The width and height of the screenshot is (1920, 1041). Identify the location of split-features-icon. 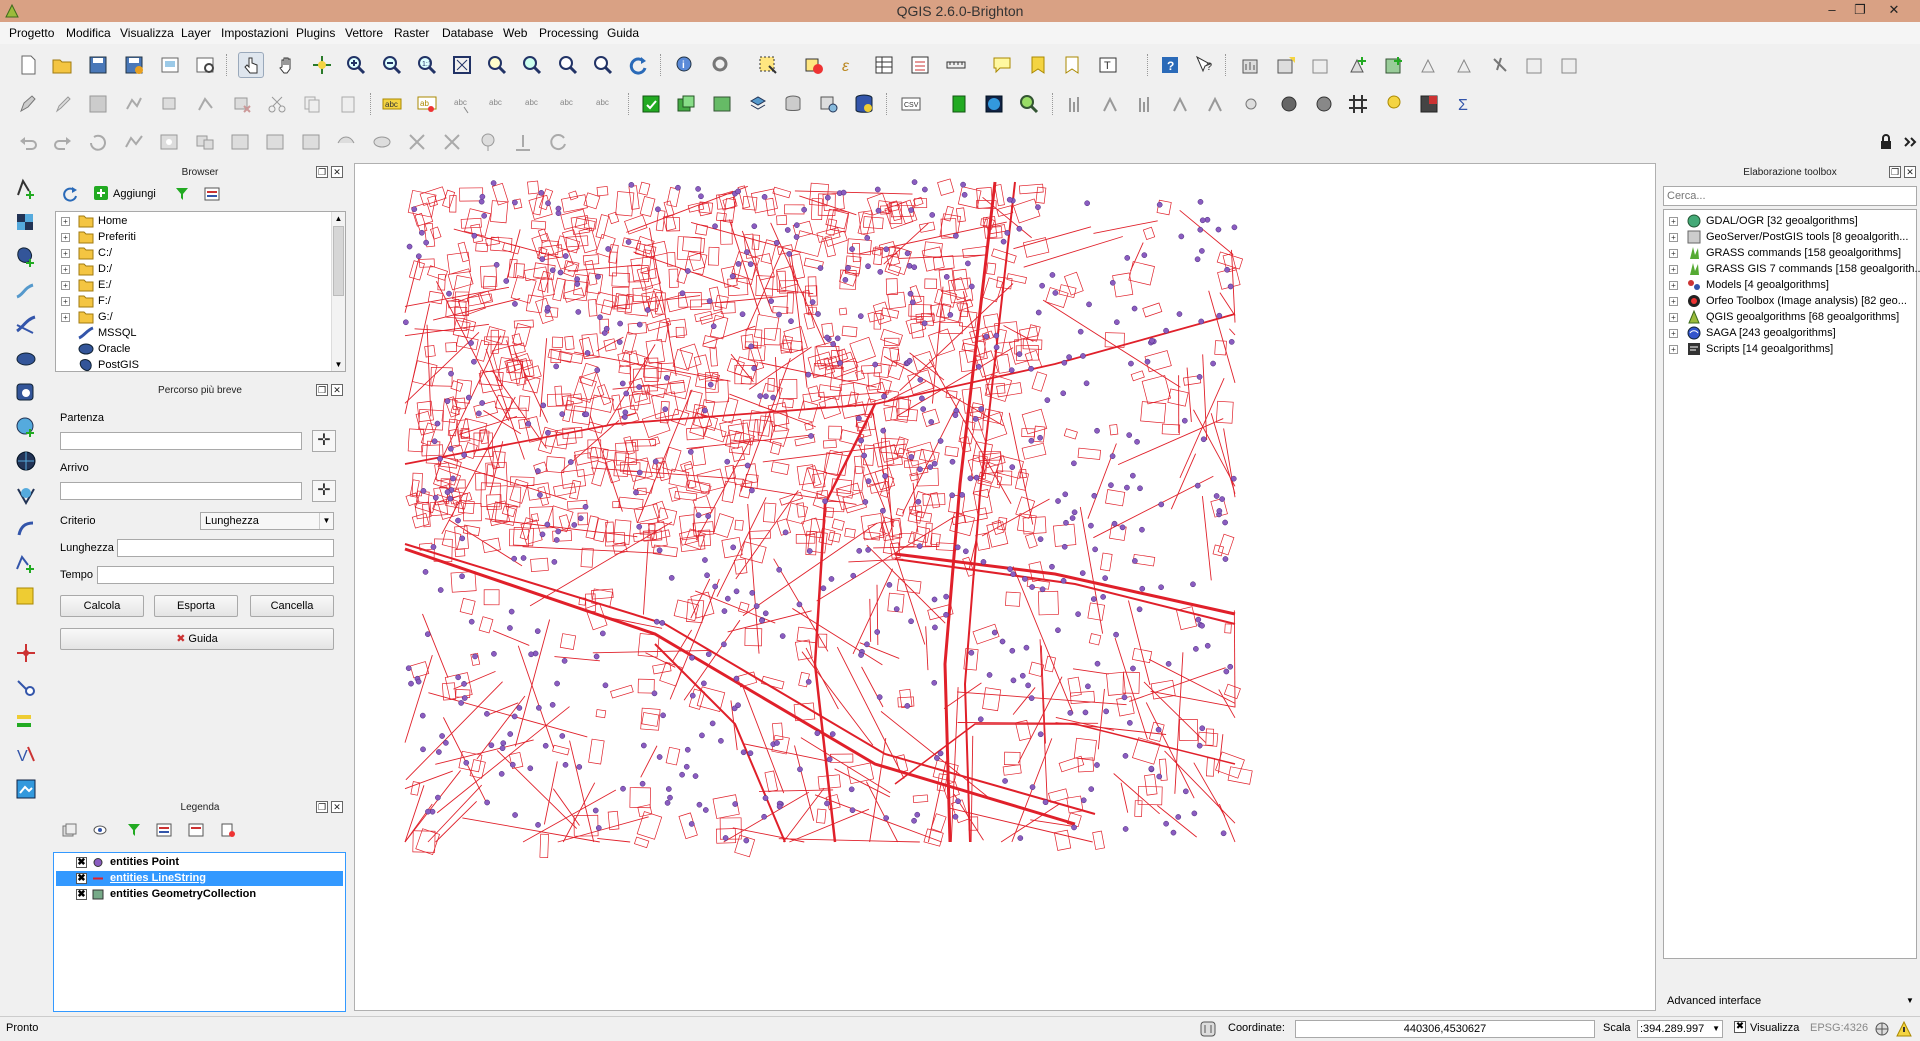
(417, 142).